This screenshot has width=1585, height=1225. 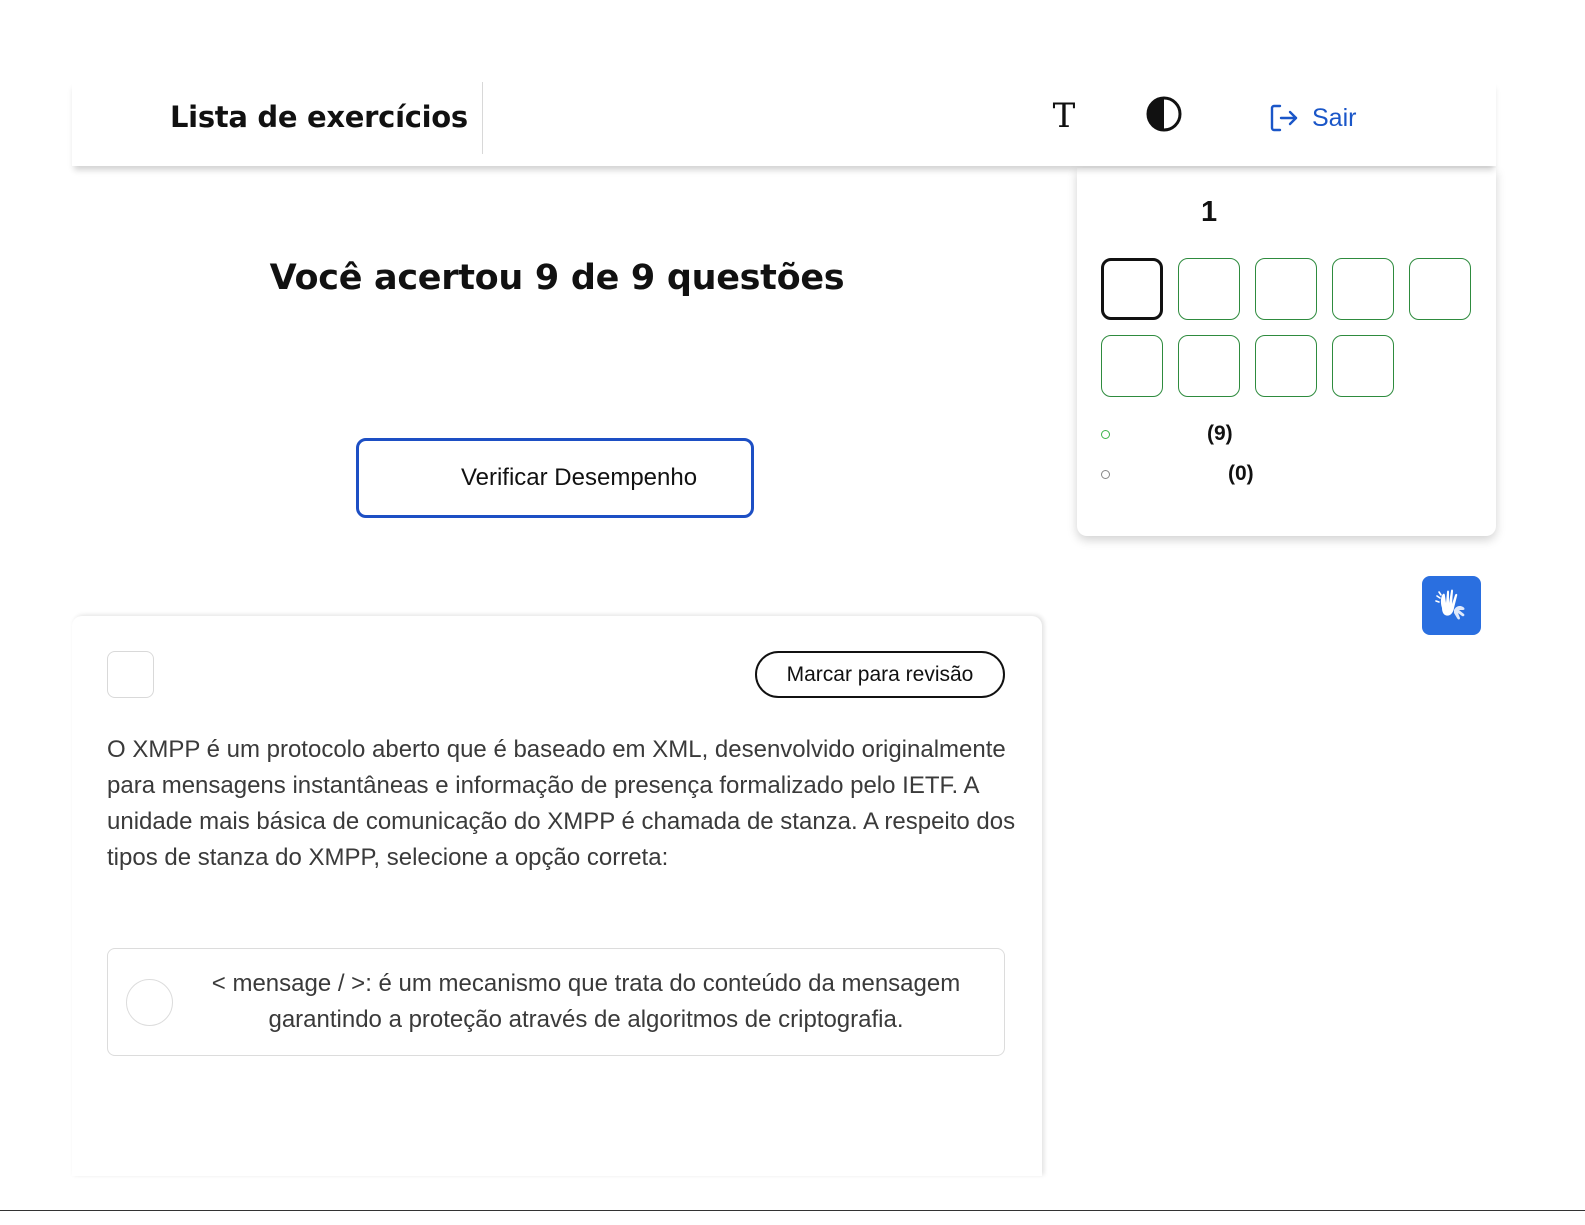 I want to click on header-divider, so click(x=482, y=118).